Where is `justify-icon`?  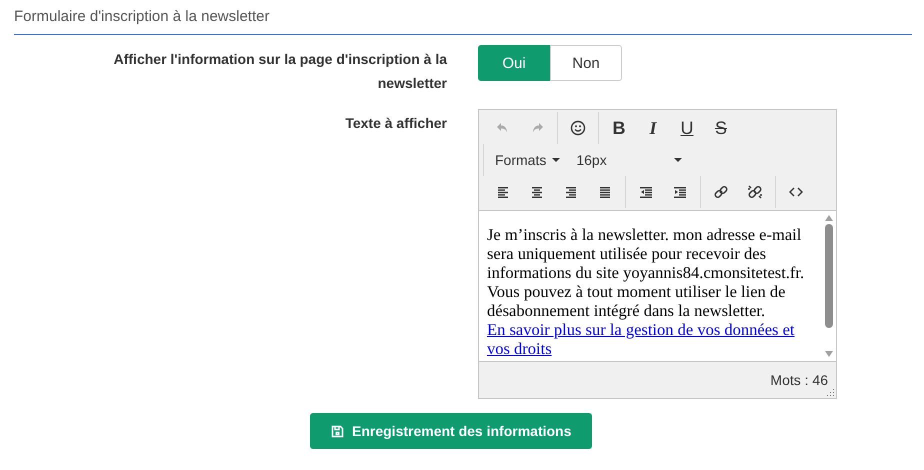 justify-icon is located at coordinates (605, 192).